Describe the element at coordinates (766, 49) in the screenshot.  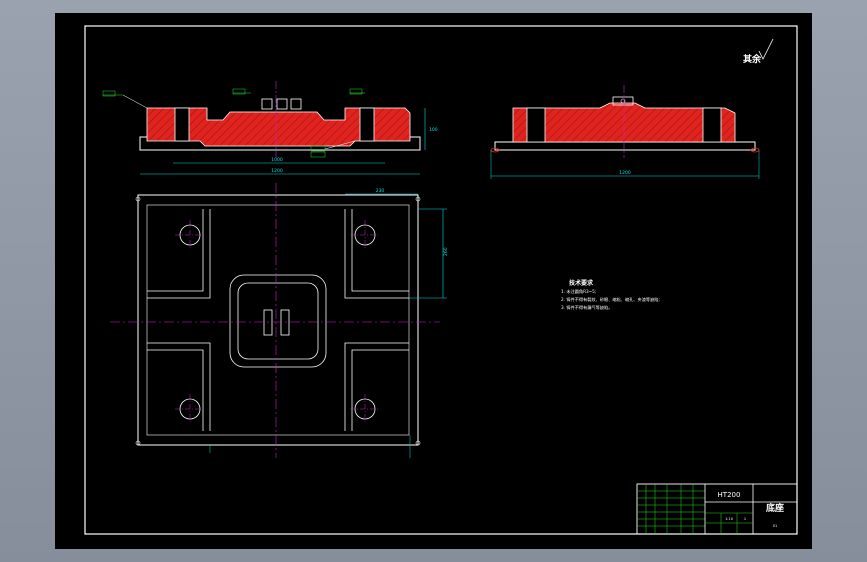
I see `roughness-symbol-icon` at that location.